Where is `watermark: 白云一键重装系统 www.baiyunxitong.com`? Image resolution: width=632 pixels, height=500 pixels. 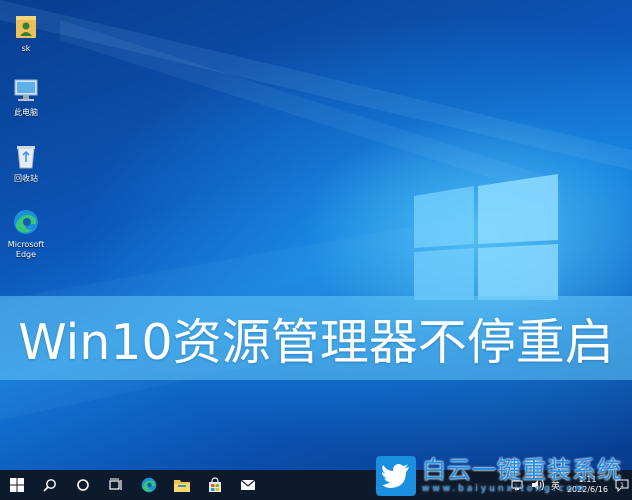 watermark: 白云一键重装系统 www.baiyunxitong.com is located at coordinates (504, 476).